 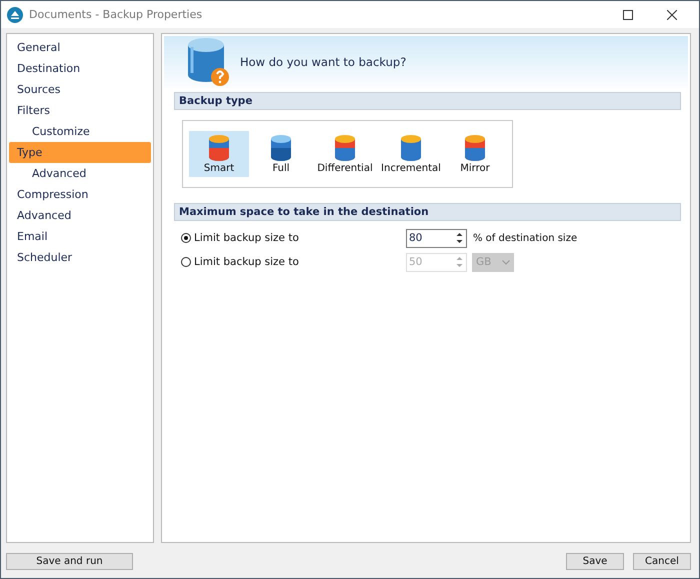 I want to click on sidebar-item: Sources, so click(x=80, y=89).